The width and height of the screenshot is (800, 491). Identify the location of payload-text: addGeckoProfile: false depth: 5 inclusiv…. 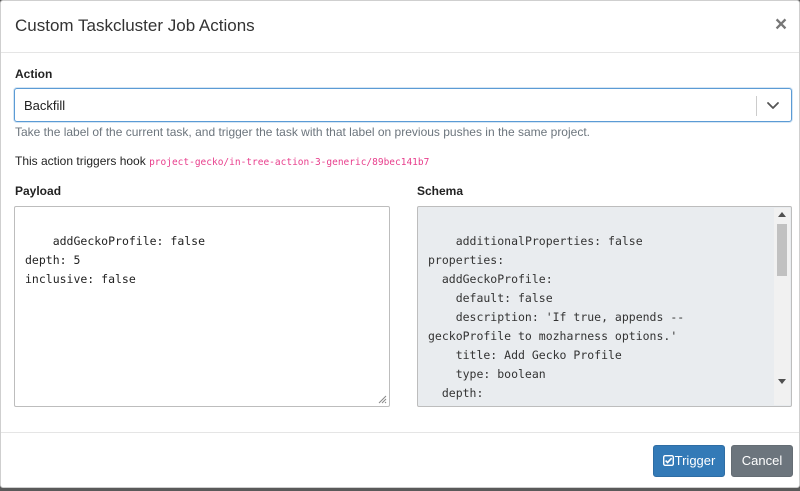
(115, 260).